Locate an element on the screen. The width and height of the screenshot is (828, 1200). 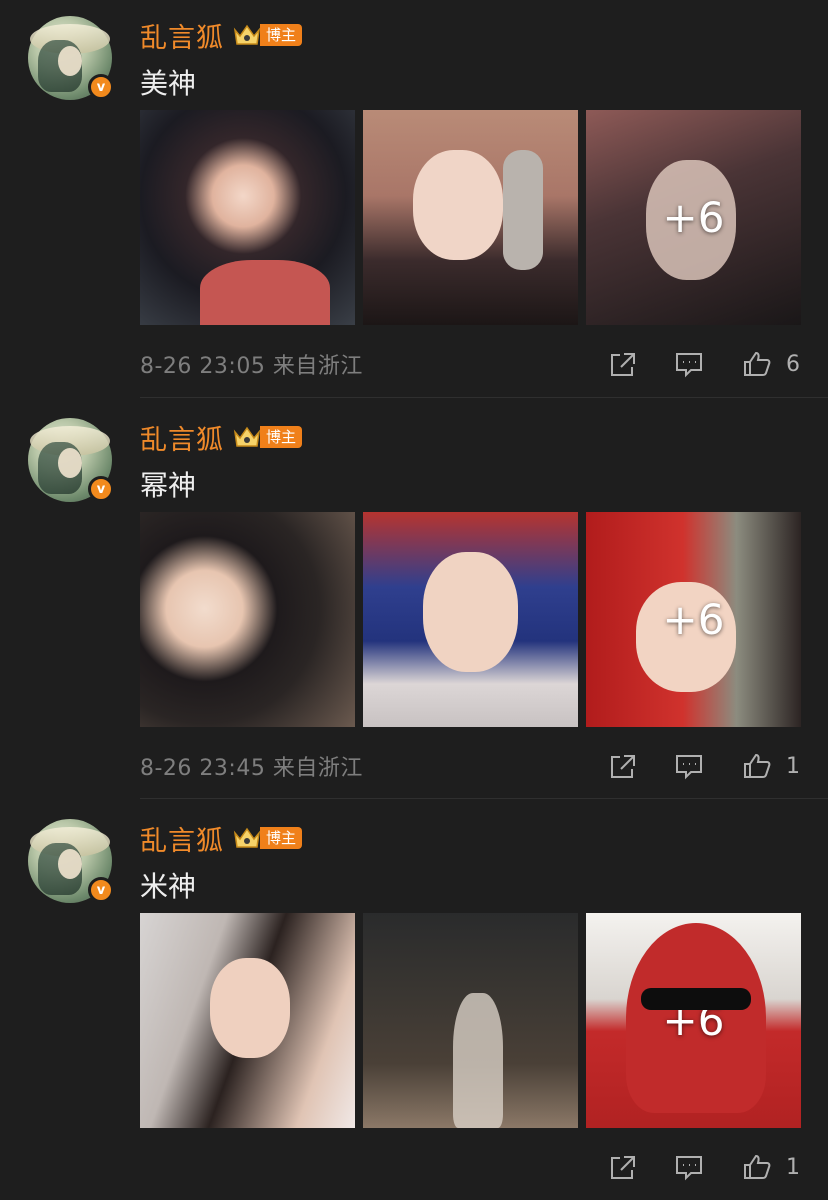
post-meta: 8-26 23:05 来自浙江 6 is located at coordinates (470, 365).